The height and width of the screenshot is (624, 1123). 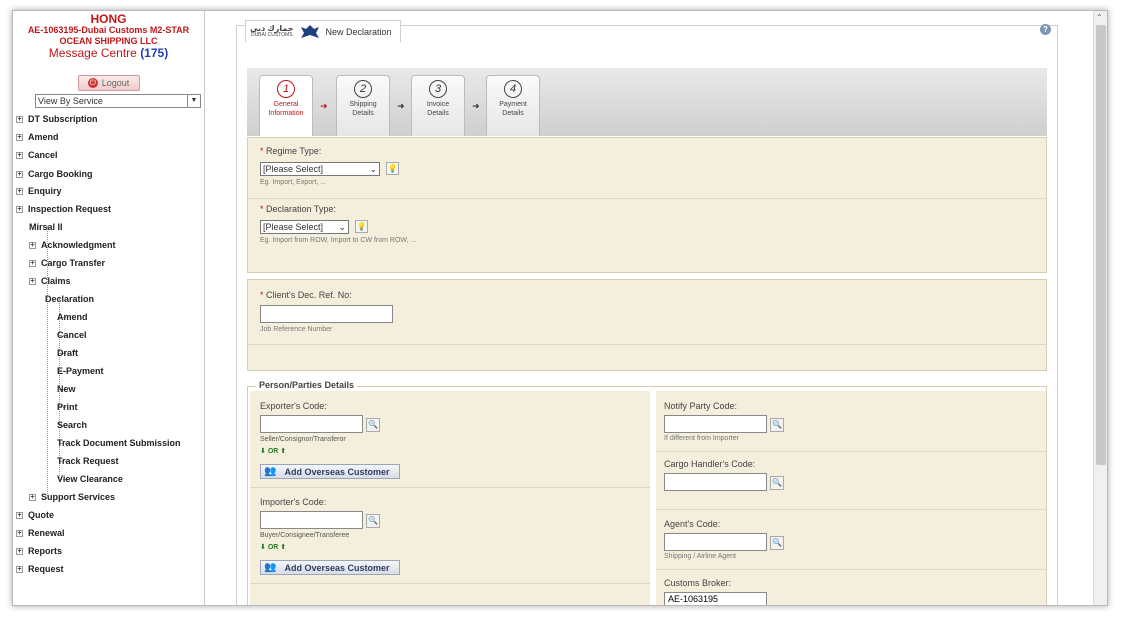 What do you see at coordinates (66, 389) in the screenshot?
I see `sidebar-item-new: New` at bounding box center [66, 389].